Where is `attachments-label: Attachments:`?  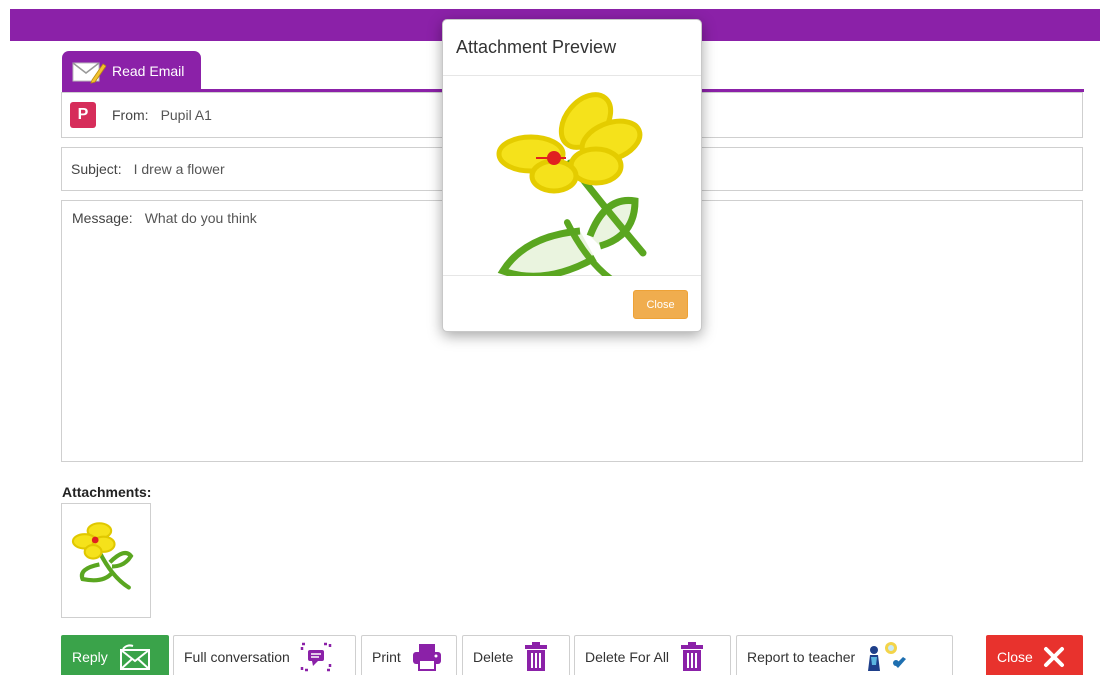 attachments-label: Attachments: is located at coordinates (107, 492).